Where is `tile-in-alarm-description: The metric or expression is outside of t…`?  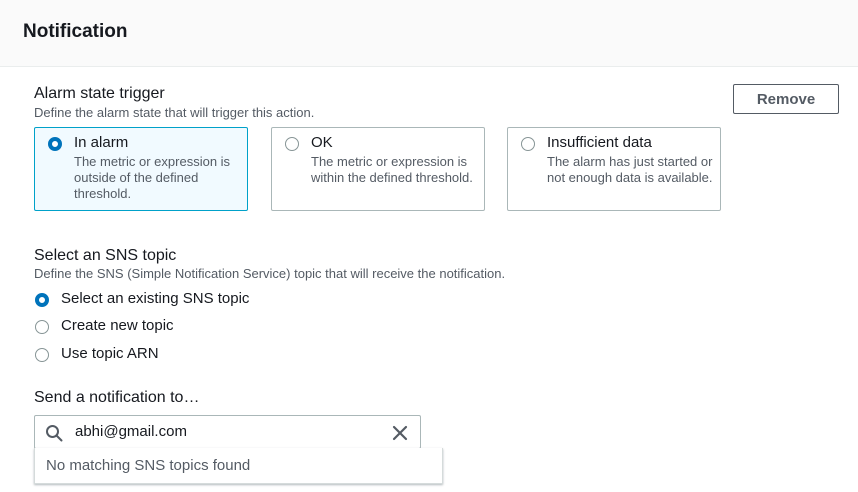 tile-in-alarm-description: The metric or expression is outside of t… is located at coordinates (152, 177).